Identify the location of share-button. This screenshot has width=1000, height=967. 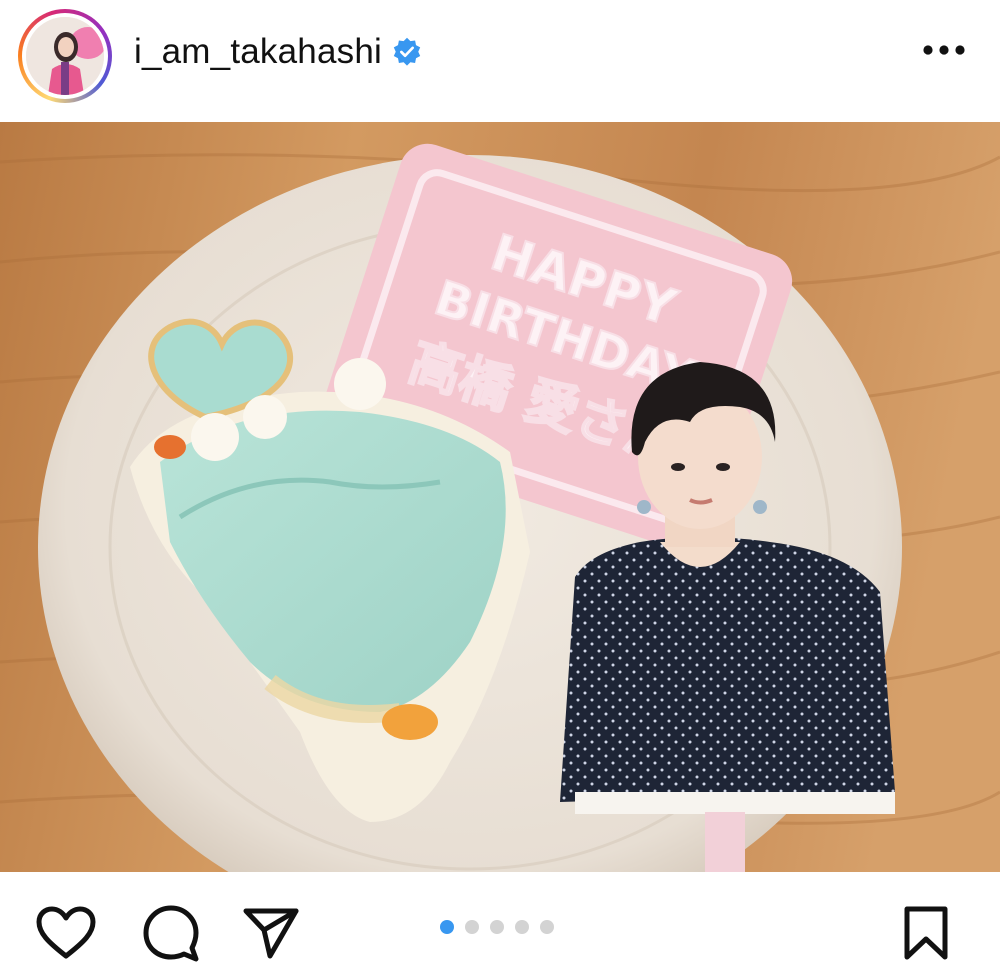
(271, 933).